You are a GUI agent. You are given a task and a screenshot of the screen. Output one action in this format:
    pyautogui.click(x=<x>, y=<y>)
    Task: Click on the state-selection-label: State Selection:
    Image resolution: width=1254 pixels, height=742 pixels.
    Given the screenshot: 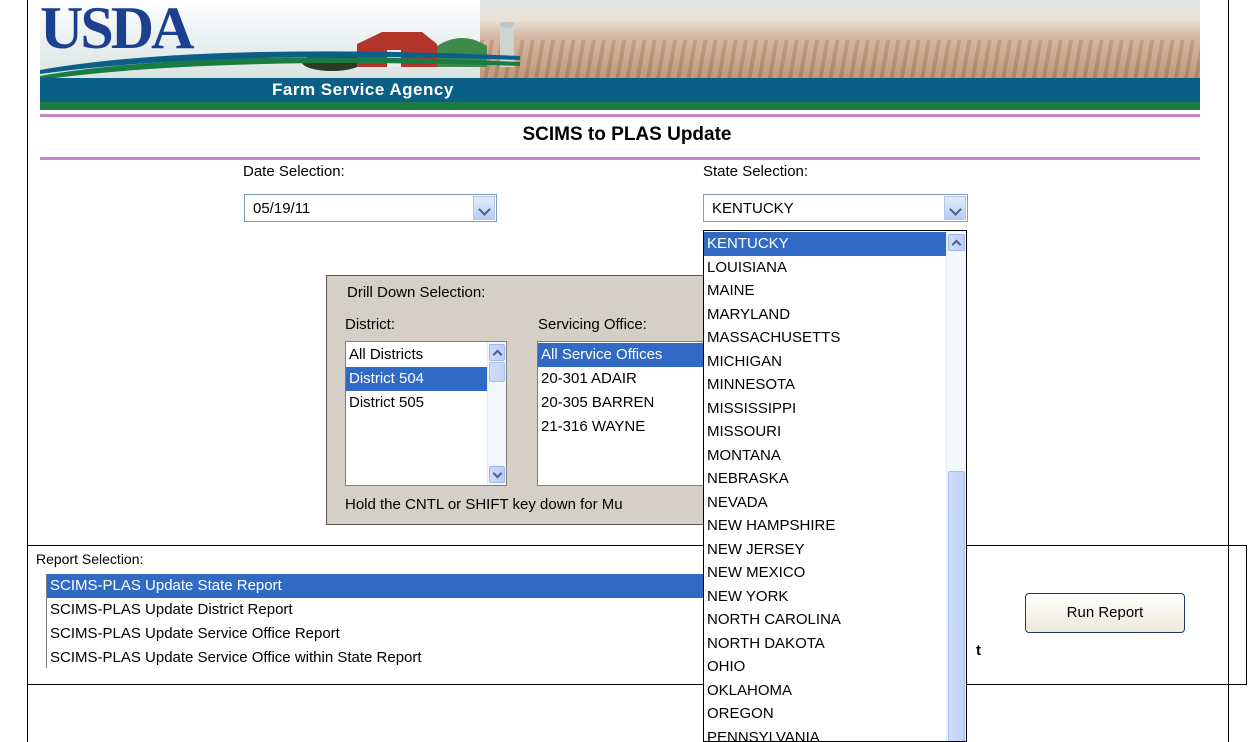 What is the action you would take?
    pyautogui.click(x=756, y=171)
    